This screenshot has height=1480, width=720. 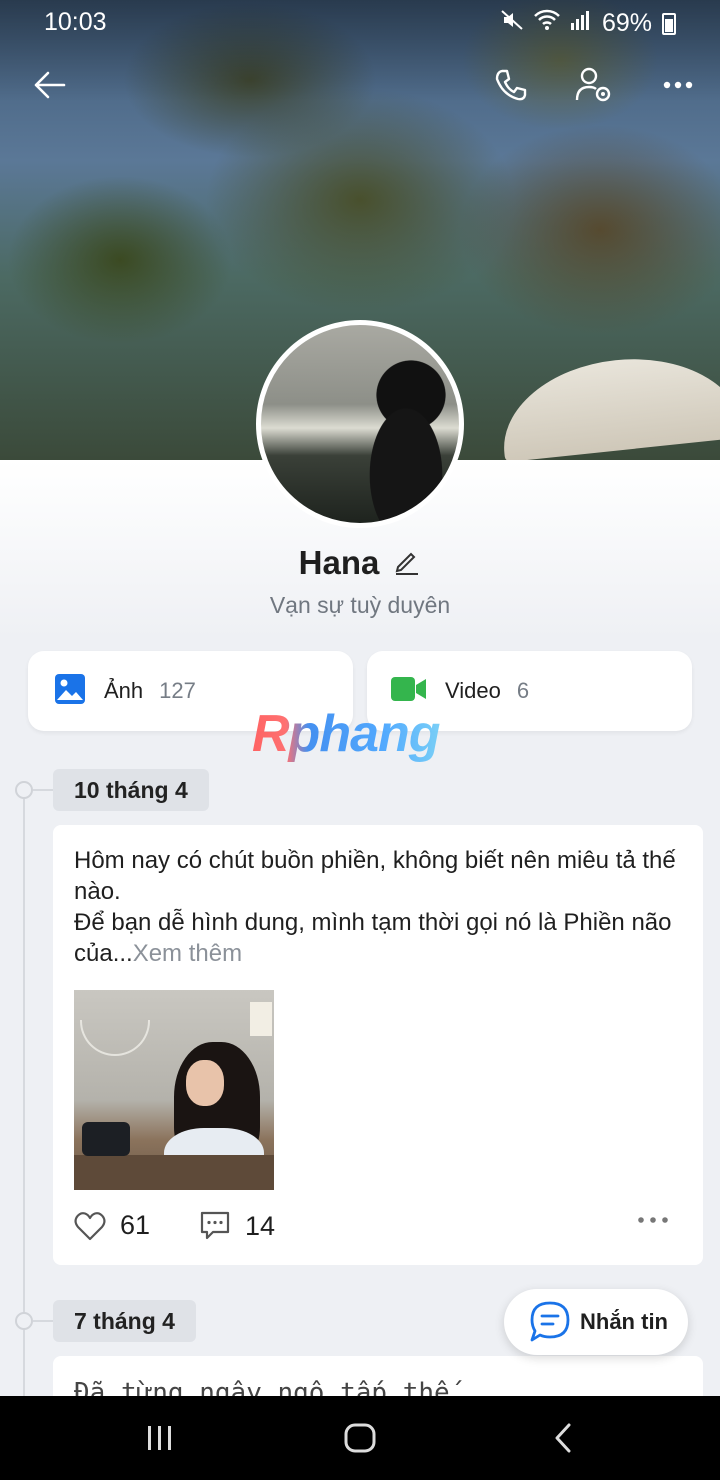 I want to click on profile-name-row: Hana, so click(x=360, y=563).